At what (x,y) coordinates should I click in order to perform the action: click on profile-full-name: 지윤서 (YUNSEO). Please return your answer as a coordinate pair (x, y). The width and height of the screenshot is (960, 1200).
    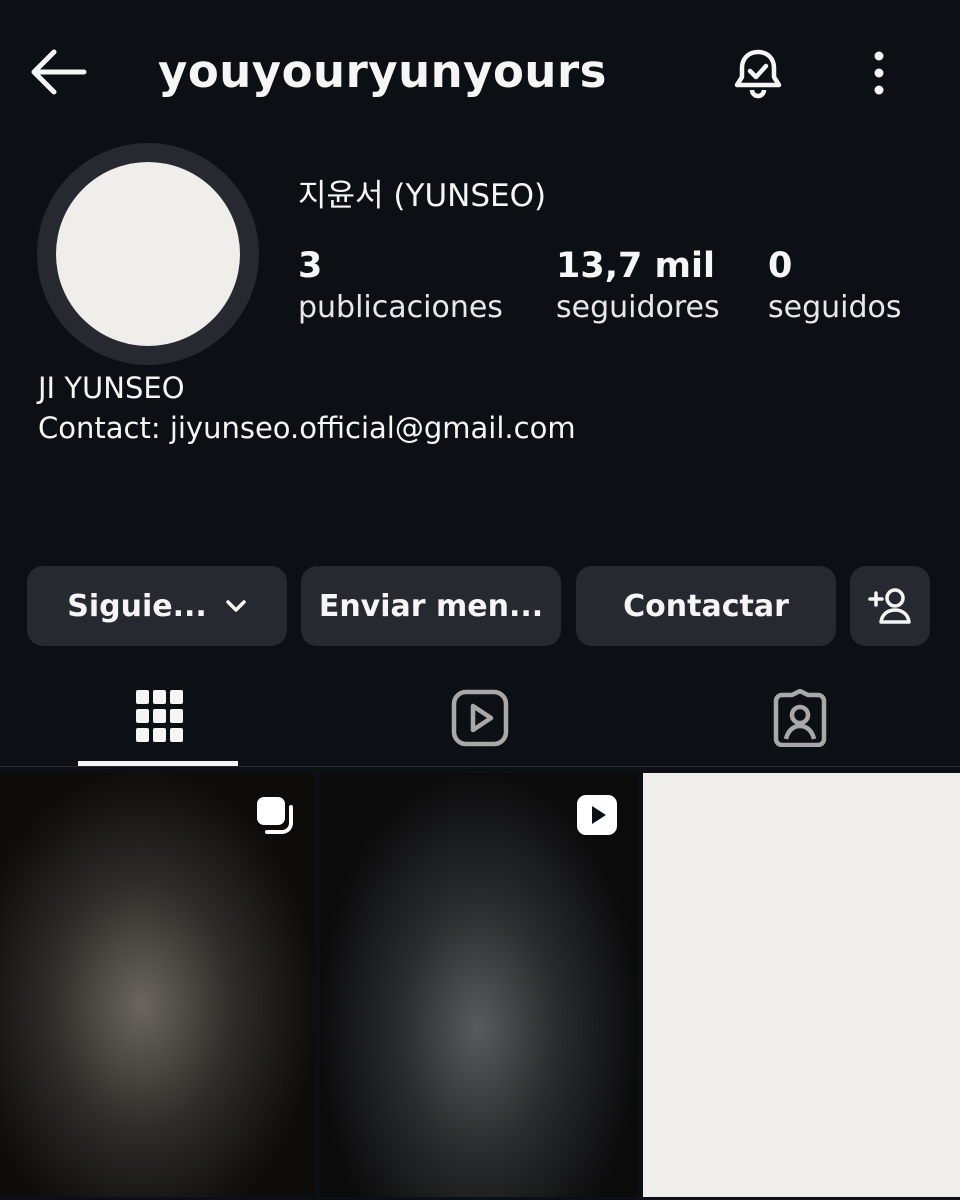
    Looking at the image, I should click on (422, 196).